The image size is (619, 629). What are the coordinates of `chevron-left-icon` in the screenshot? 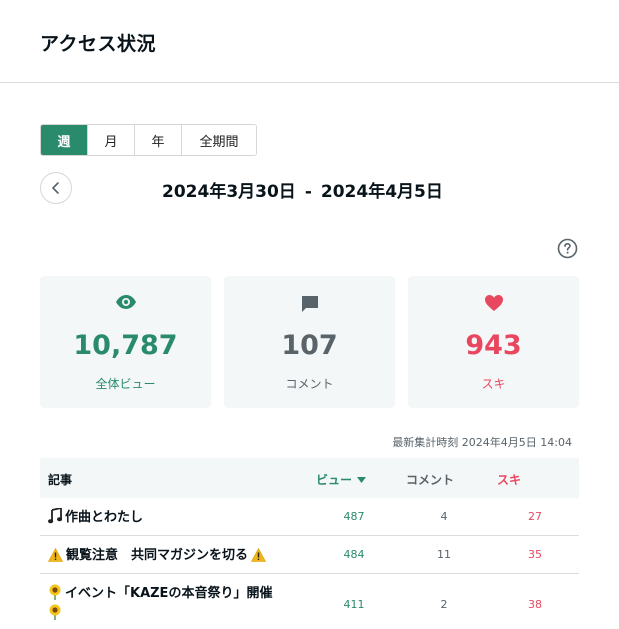 It's located at (55, 188).